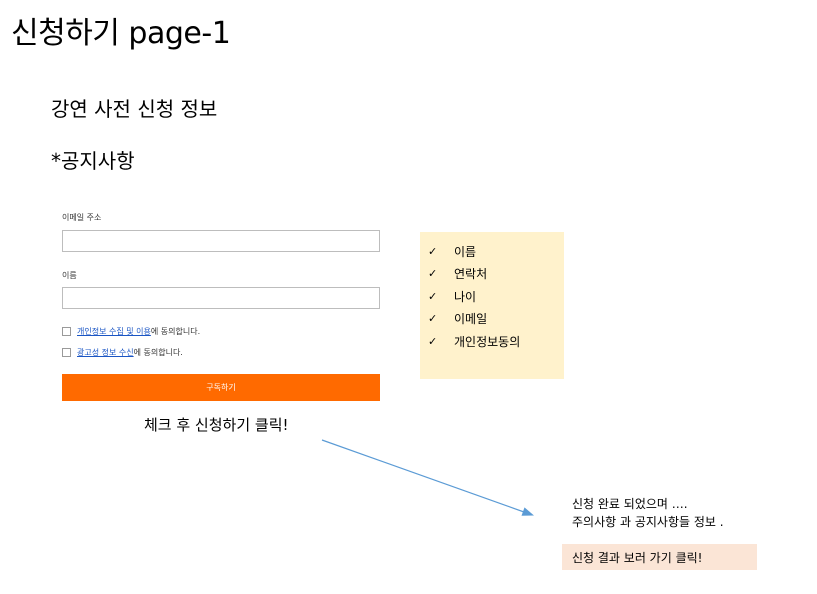  What do you see at coordinates (471, 274) in the screenshot?
I see `required-item-label: 연락처` at bounding box center [471, 274].